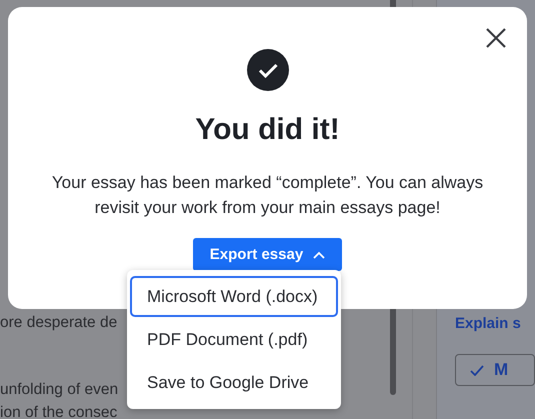 The image size is (535, 419). What do you see at coordinates (267, 70) in the screenshot?
I see `check-circle-icon` at bounding box center [267, 70].